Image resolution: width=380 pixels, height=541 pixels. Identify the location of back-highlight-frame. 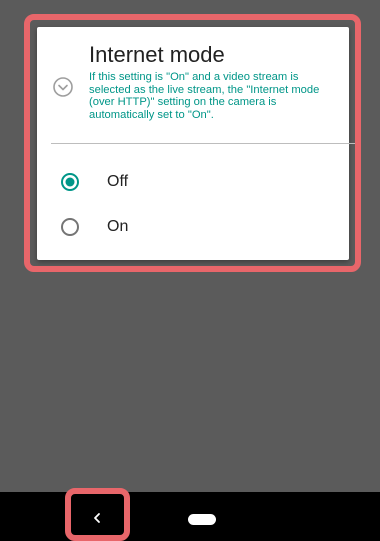
(97, 514).